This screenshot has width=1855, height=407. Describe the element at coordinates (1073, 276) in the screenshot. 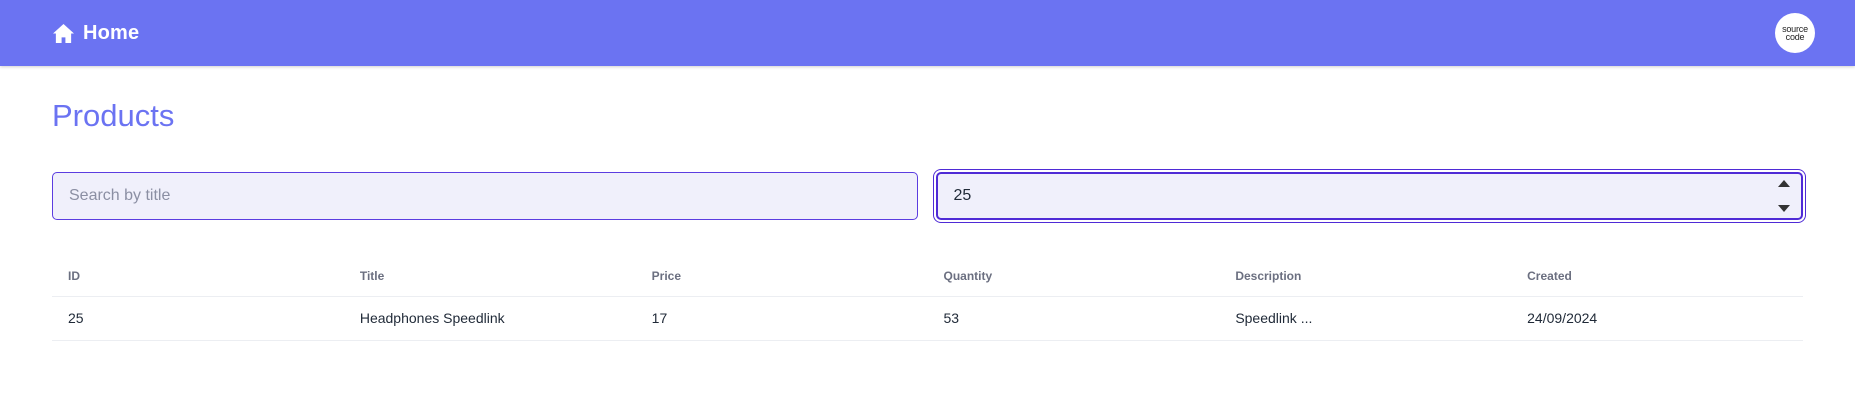

I see `column-header-quantity: Quantity` at that location.